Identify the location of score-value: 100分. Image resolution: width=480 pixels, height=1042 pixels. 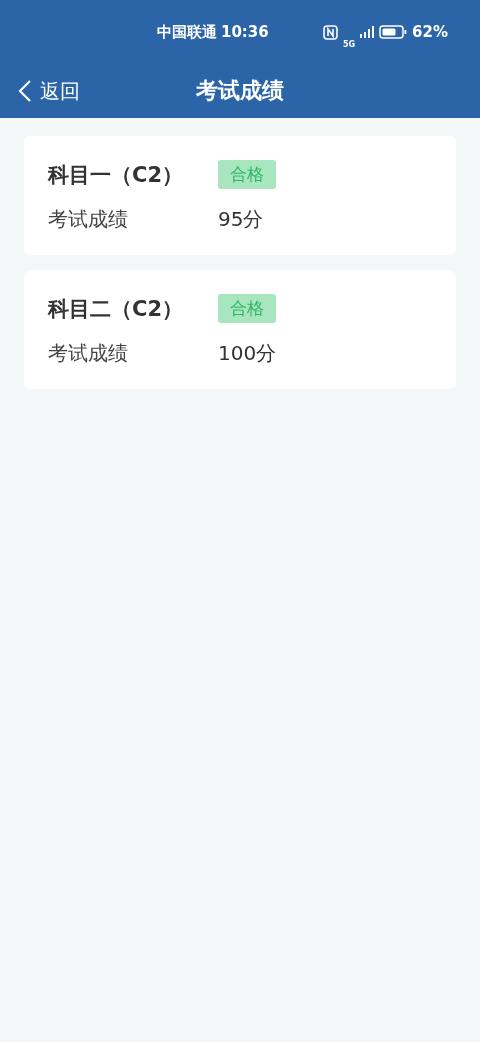
(247, 353).